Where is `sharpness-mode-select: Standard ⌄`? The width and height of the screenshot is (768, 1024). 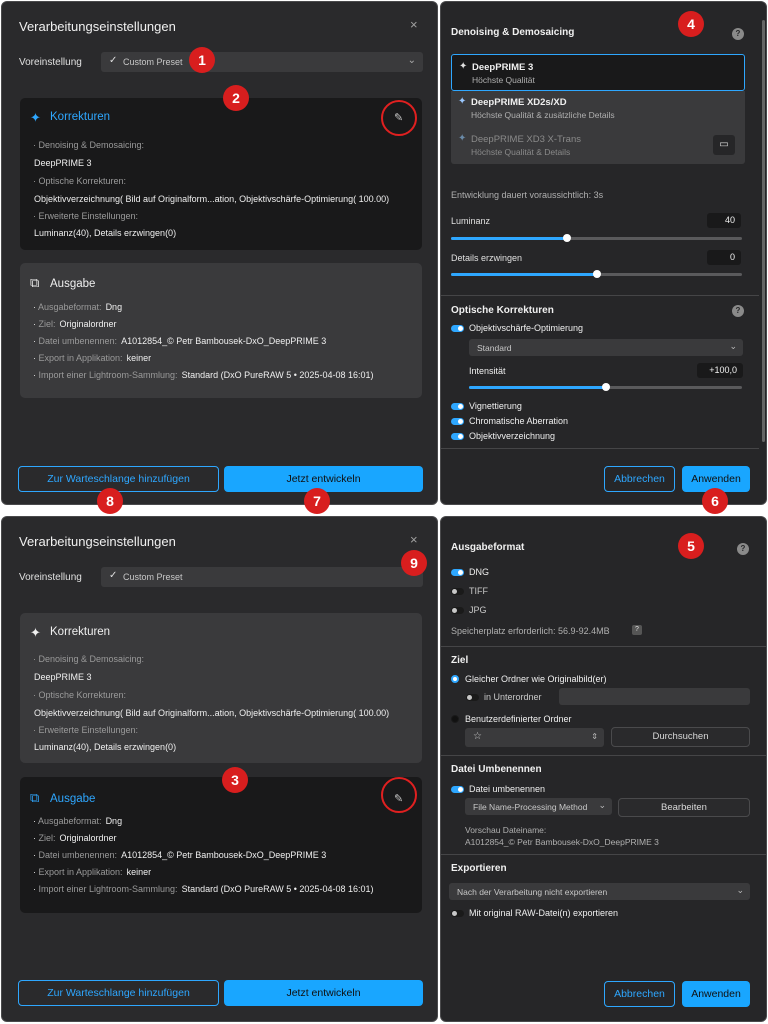 sharpness-mode-select: Standard ⌄ is located at coordinates (606, 347).